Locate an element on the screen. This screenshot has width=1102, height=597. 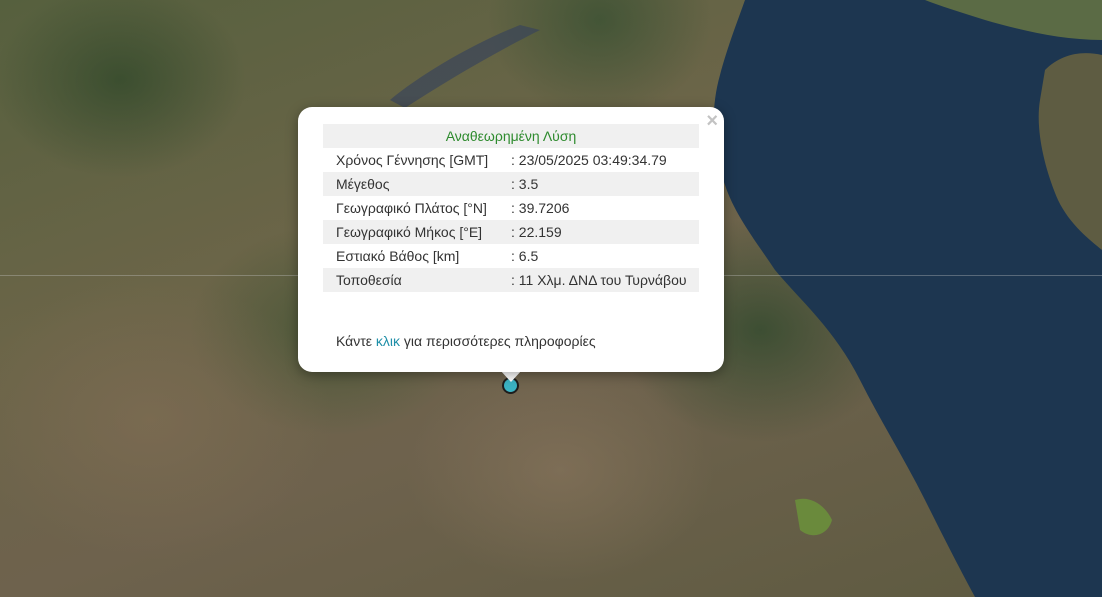
location-label: Τοποθεσία is located at coordinates (411, 280).